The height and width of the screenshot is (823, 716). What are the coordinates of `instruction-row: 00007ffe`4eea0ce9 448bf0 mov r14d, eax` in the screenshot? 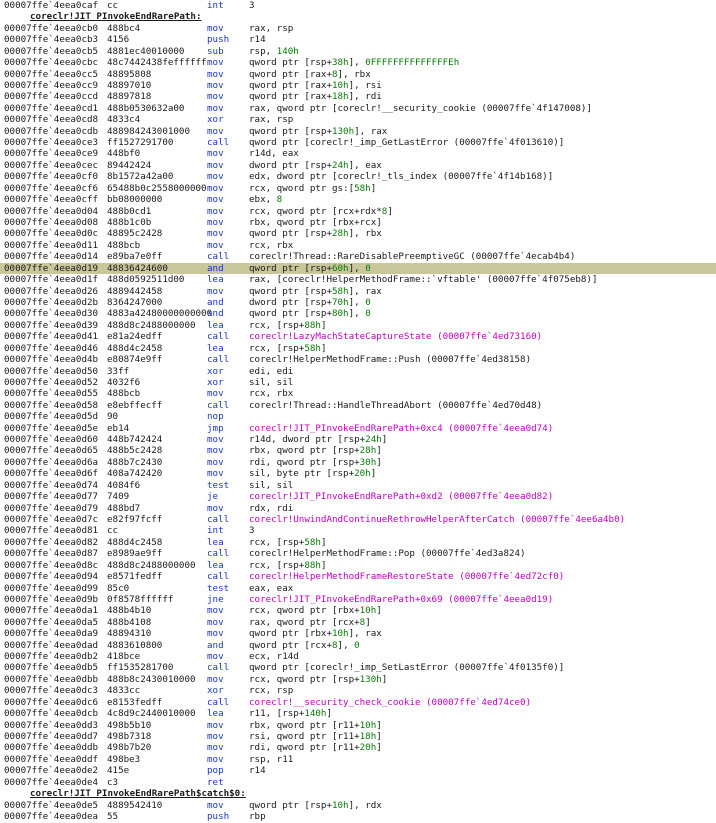 It's located at (358, 153).